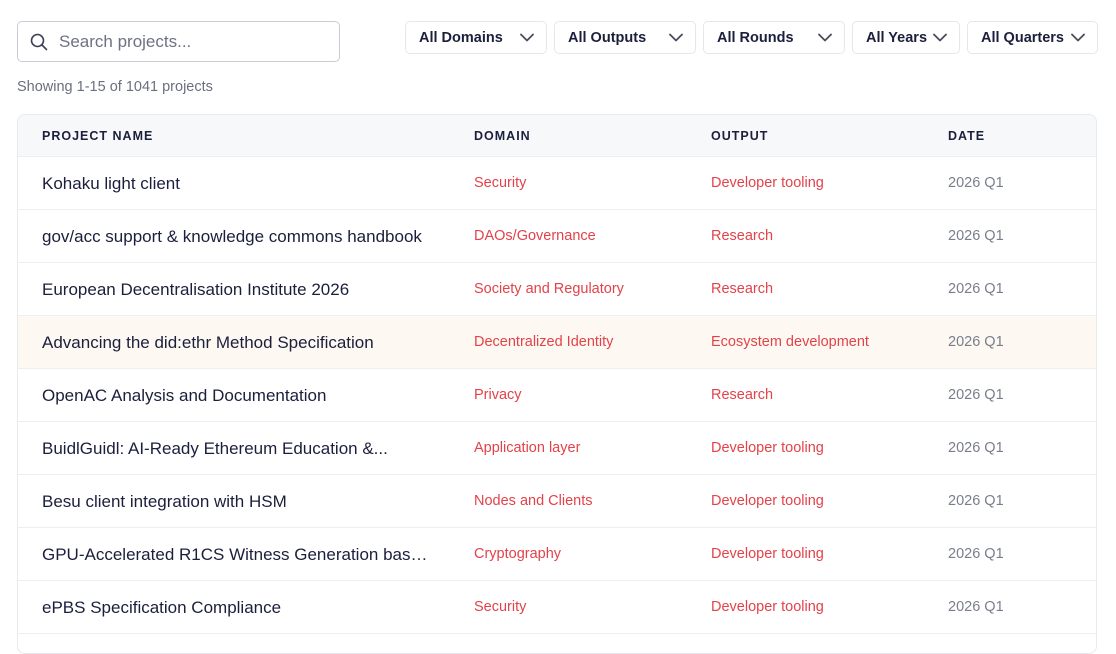 The width and height of the screenshot is (1116, 654). Describe the element at coordinates (755, 37) in the screenshot. I see `round-filter-label: All Rounds` at that location.